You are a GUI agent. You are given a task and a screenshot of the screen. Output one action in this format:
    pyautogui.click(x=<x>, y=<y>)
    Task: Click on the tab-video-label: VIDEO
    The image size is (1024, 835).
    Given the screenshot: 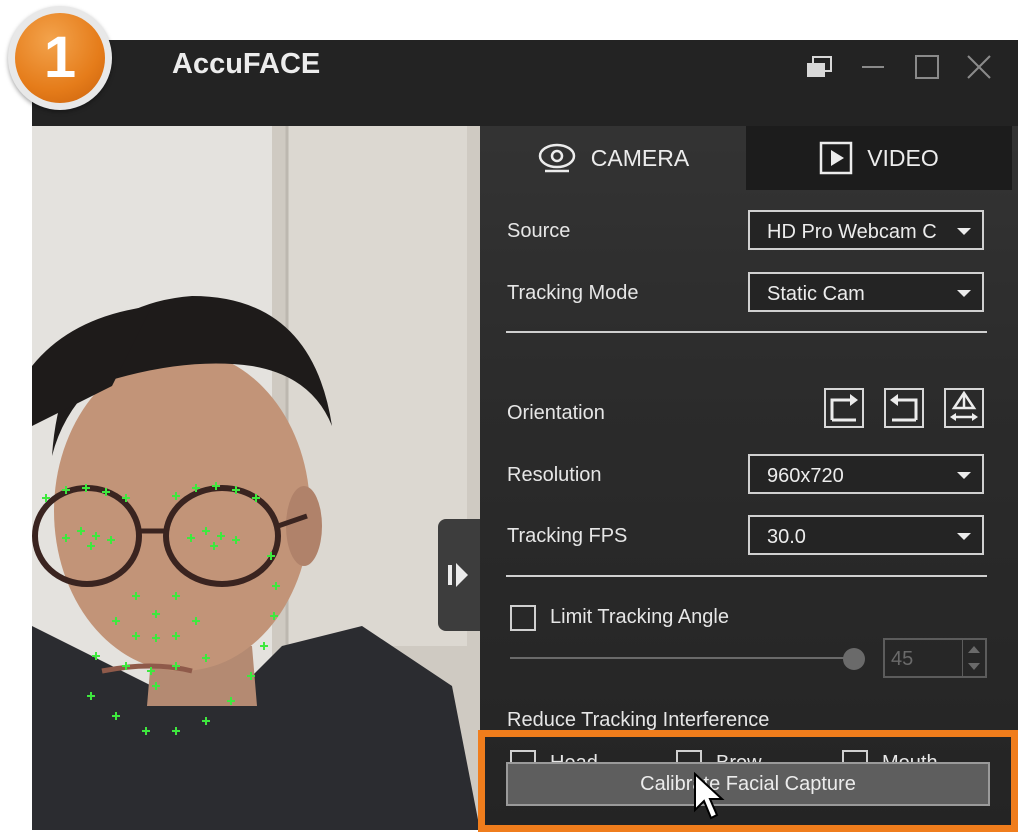 What is the action you would take?
    pyautogui.click(x=903, y=157)
    